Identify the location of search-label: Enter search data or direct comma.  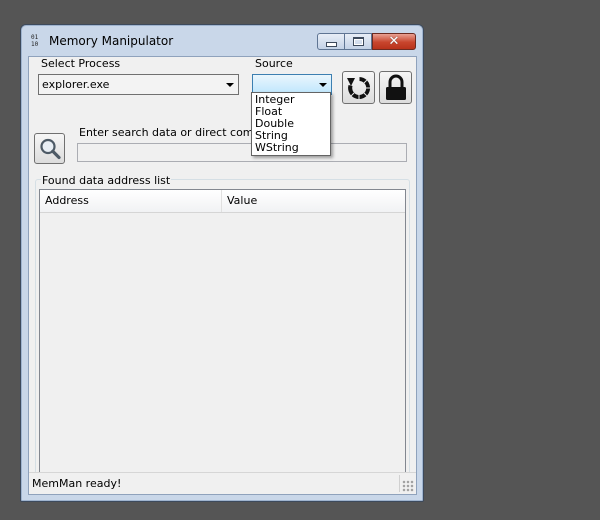
(175, 132).